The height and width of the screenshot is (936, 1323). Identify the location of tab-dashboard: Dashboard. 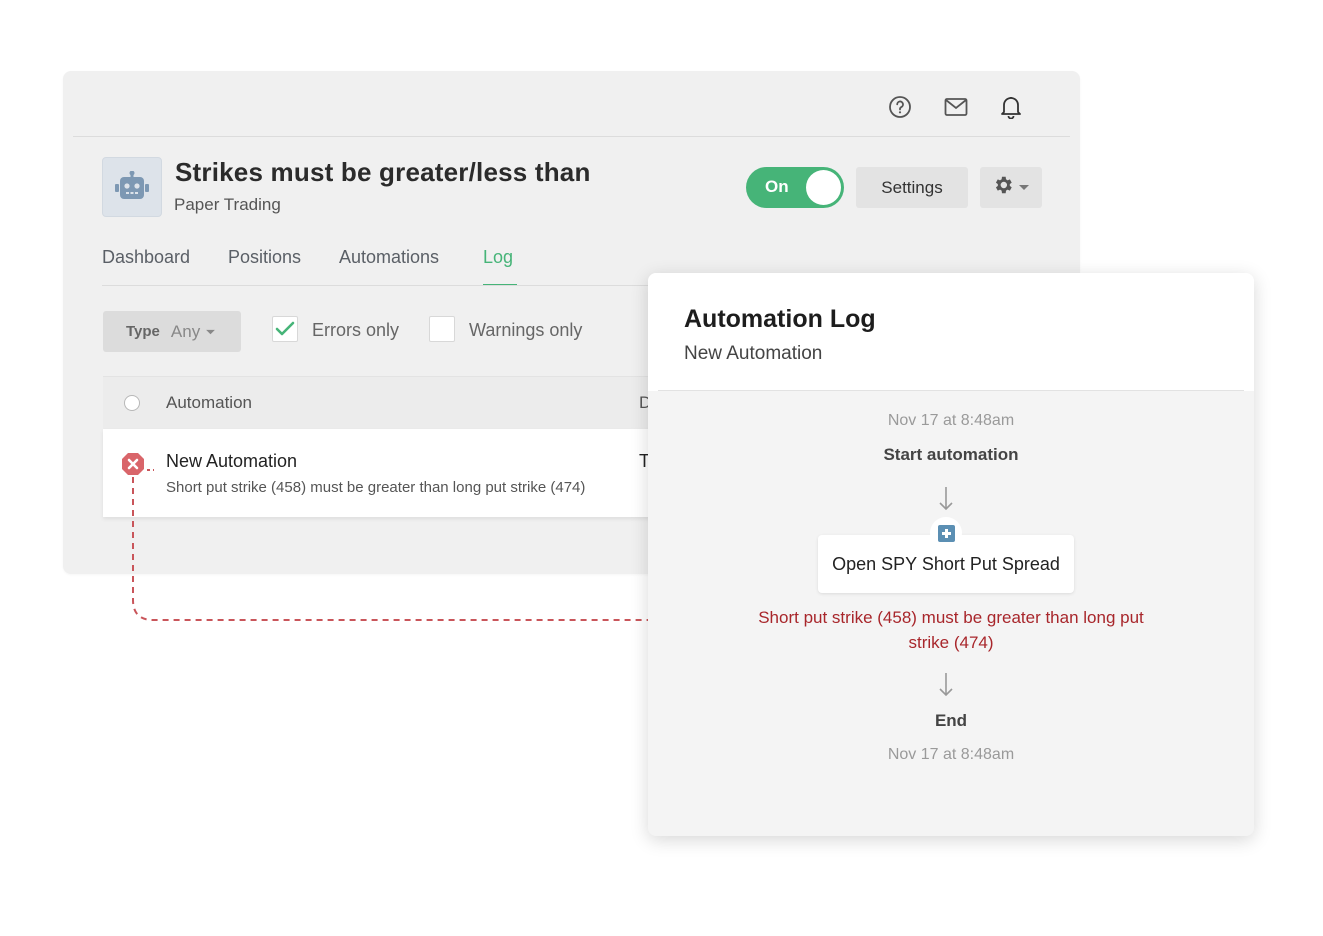
(146, 257).